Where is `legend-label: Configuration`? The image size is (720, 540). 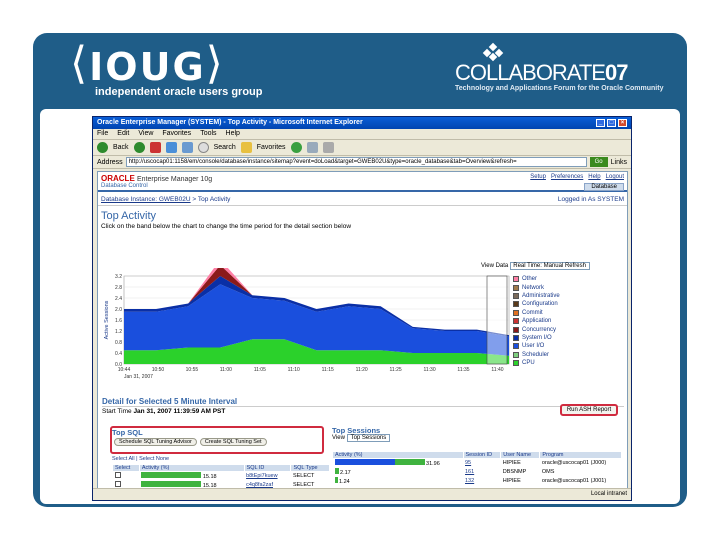 legend-label: Configuration is located at coordinates (540, 304).